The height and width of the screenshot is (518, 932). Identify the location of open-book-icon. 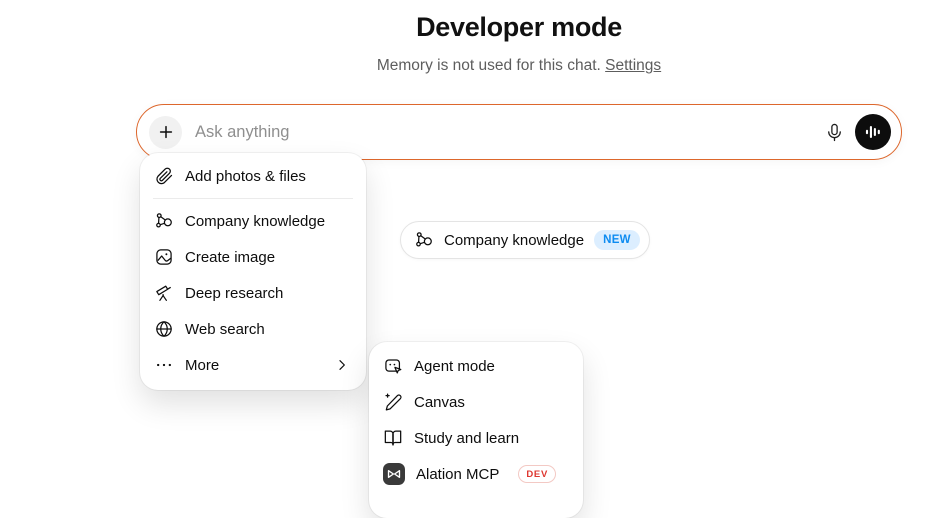
(393, 438).